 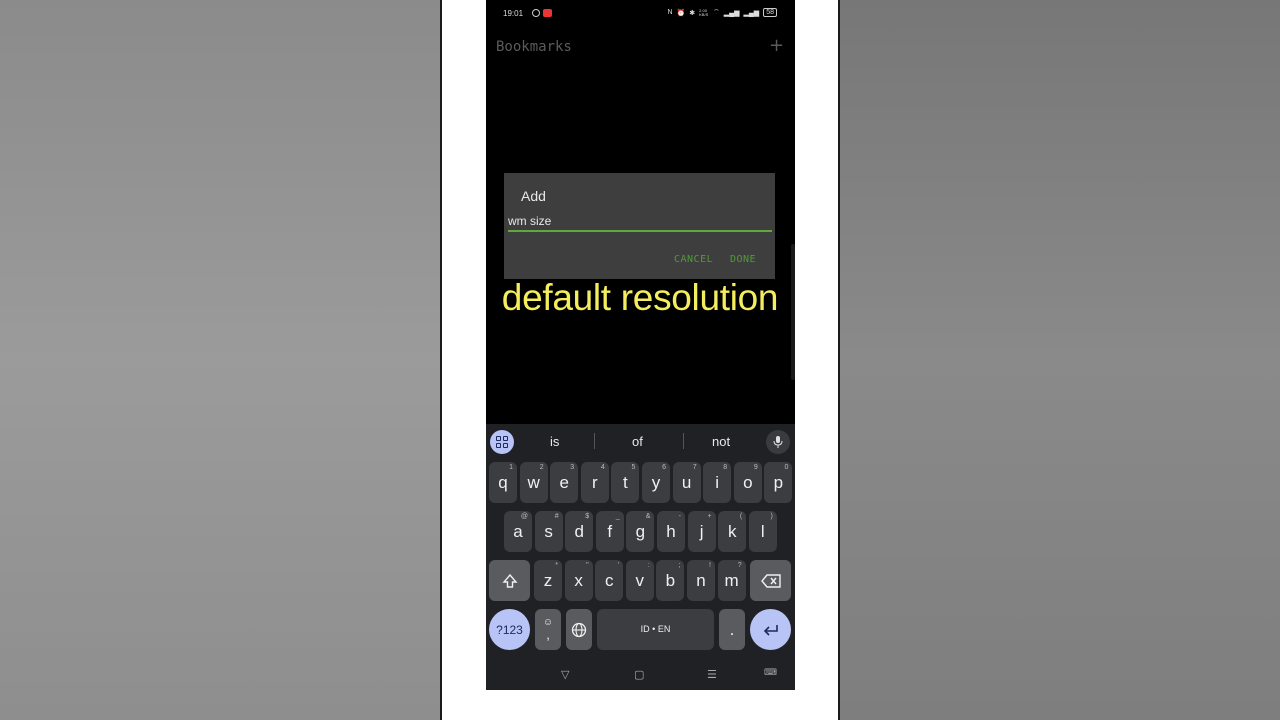 I want to click on key-label: k, so click(x=732, y=531).